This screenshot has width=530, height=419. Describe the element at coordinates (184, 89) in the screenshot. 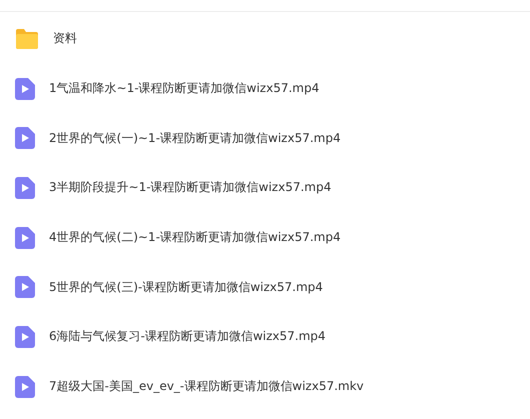

I see `file-name: 1气温和降水~1-课程防断更请加微信wizx57.mp4` at that location.